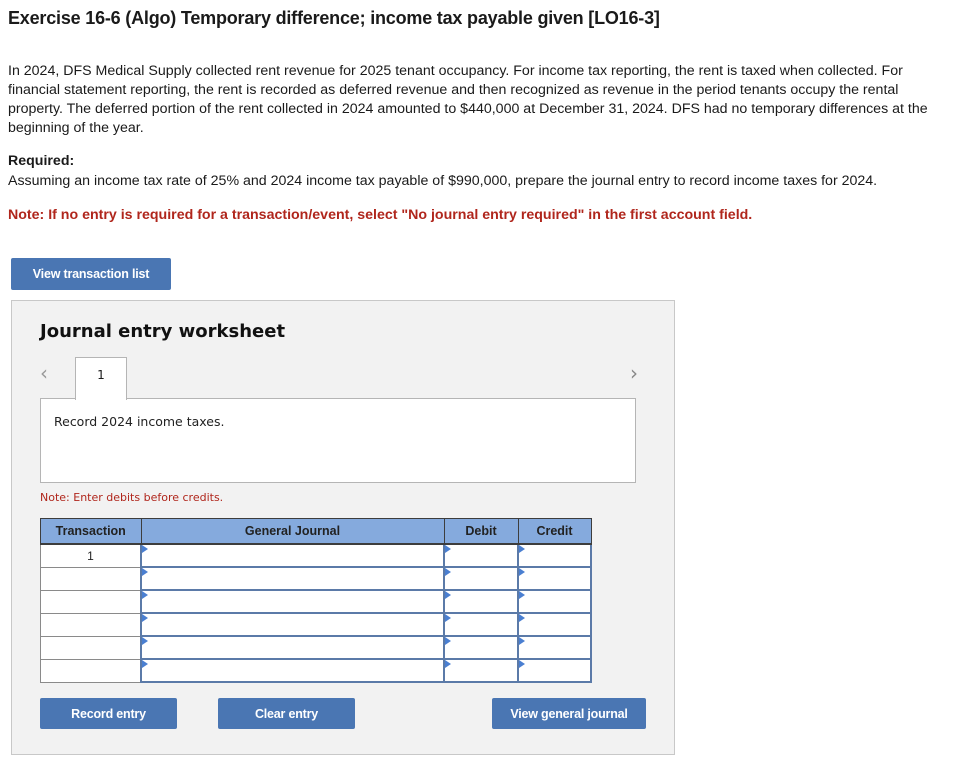 This screenshot has height=770, width=954. I want to click on chevron-right-icon: ›, so click(634, 373).